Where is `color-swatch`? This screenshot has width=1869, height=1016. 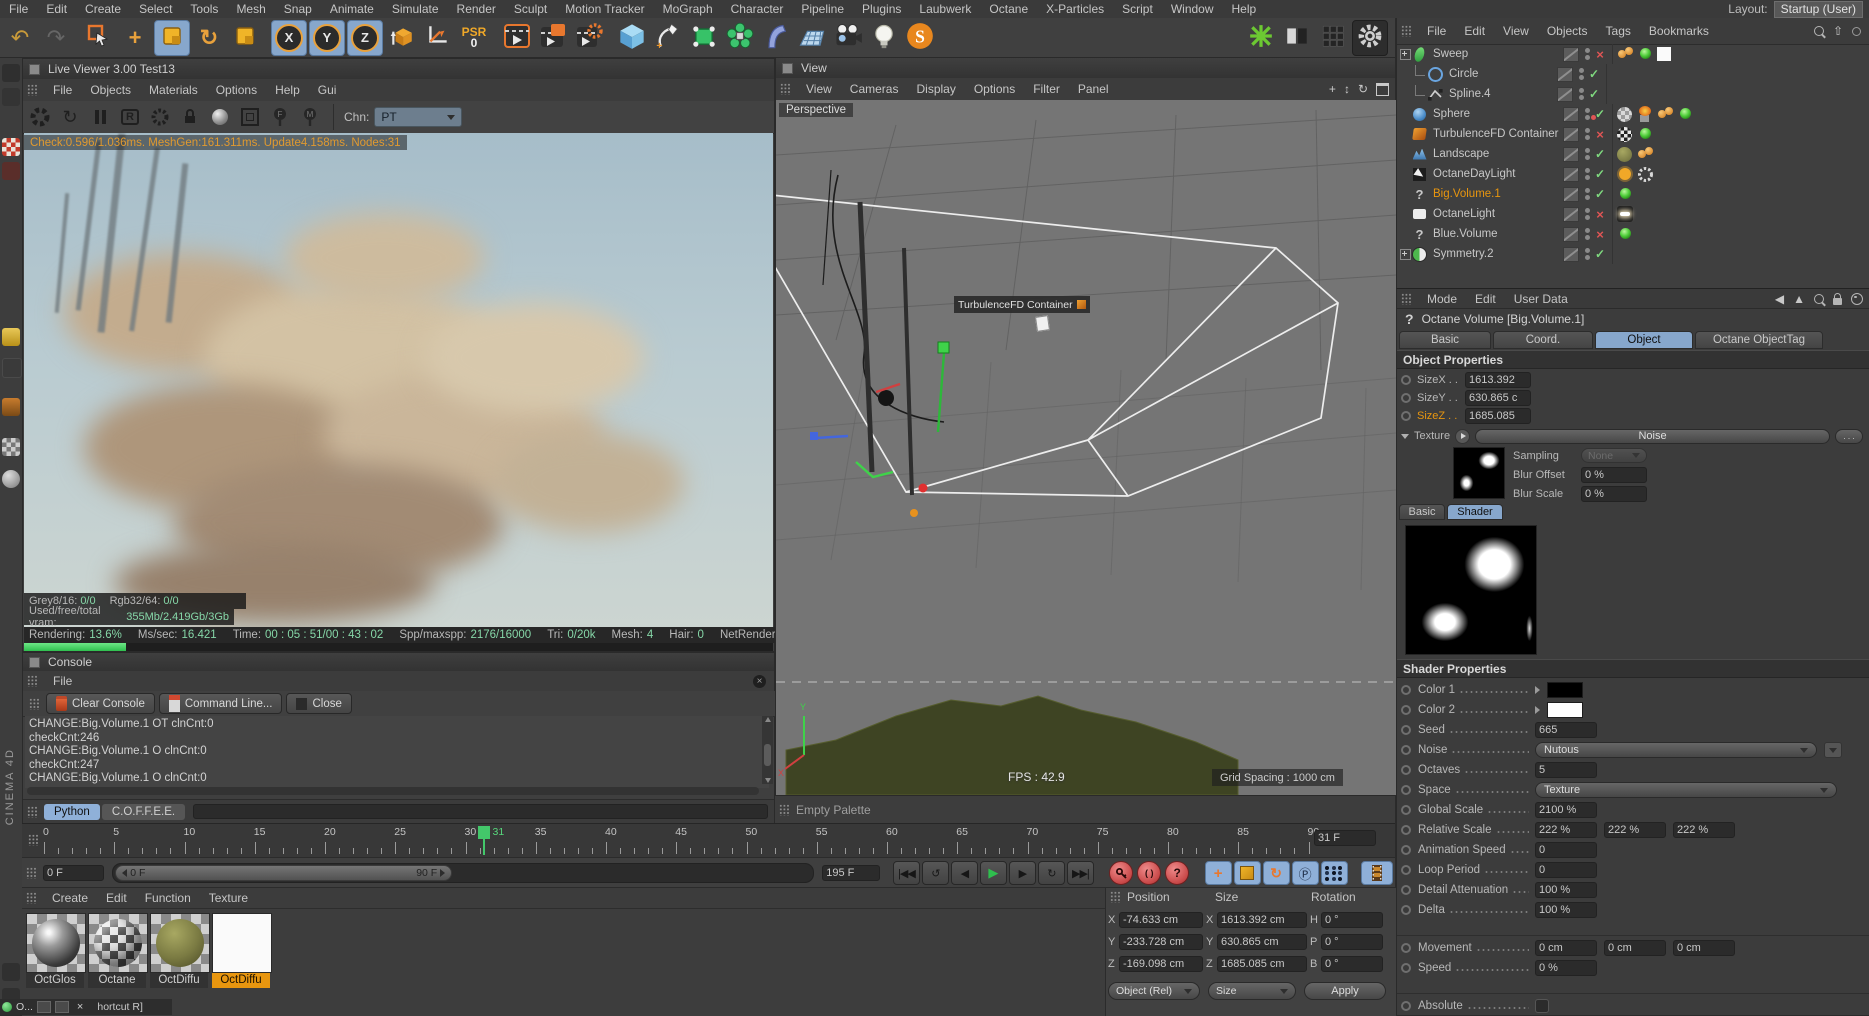 color-swatch is located at coordinates (1565, 690).